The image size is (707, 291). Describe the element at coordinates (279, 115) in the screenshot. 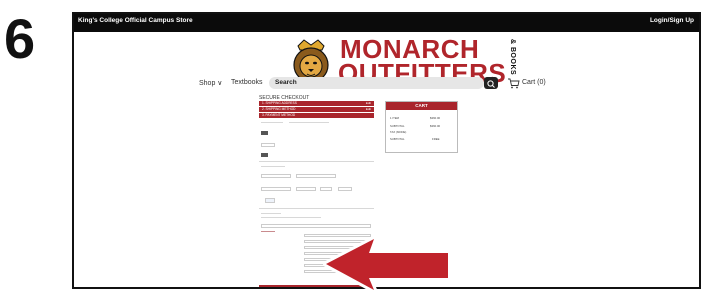

I see `section-label: 3. PAYMENT METHOD` at that location.